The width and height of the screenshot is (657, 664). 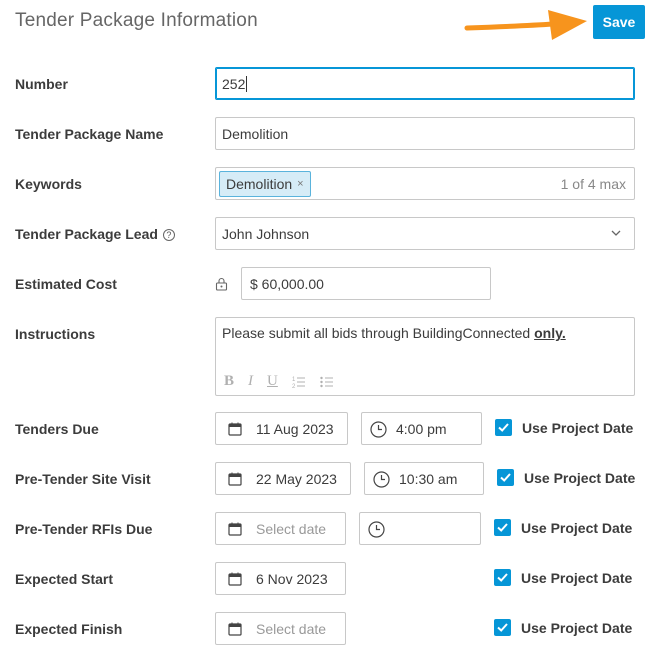 What do you see at coordinates (294, 386) in the screenshot?
I see `svg-text: 2` at bounding box center [294, 386].